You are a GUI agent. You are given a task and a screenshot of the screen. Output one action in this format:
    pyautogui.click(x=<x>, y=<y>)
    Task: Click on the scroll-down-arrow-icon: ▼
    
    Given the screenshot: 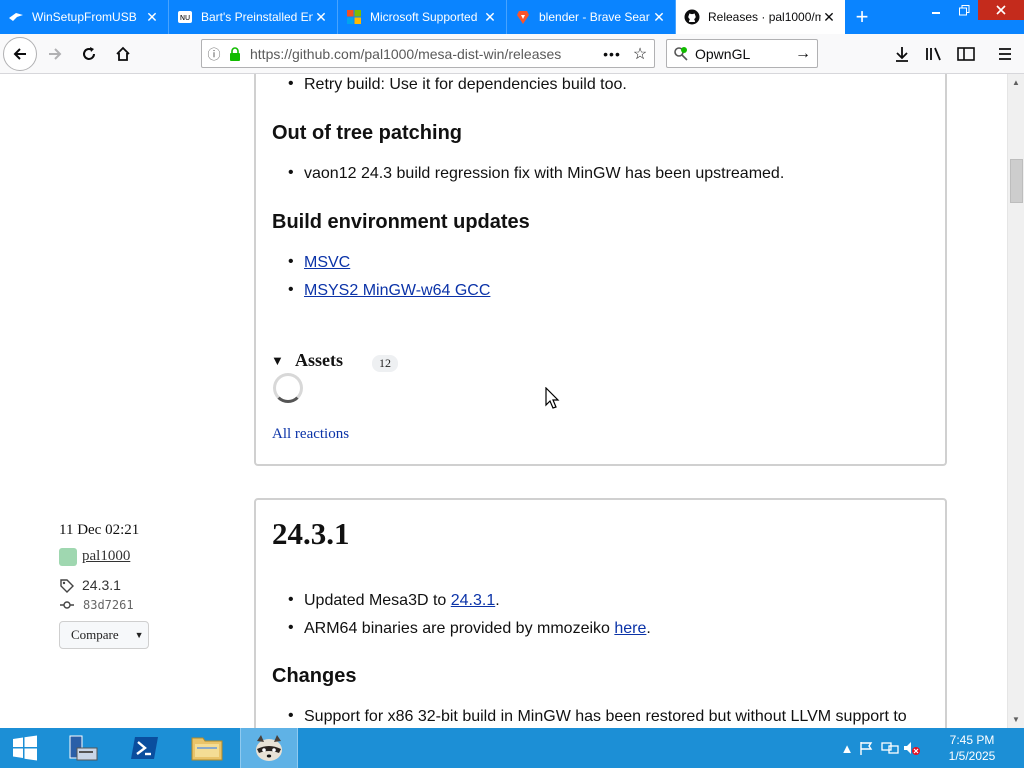 What is the action you would take?
    pyautogui.click(x=1016, y=719)
    